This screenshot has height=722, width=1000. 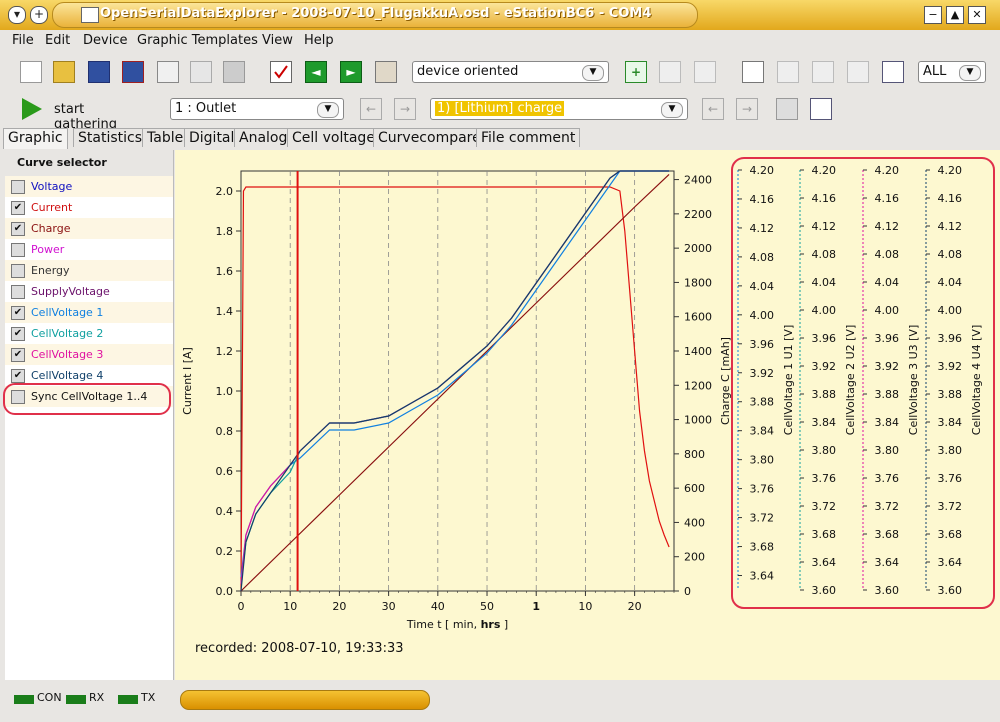 I want to click on add-icon: +, so click(x=636, y=72).